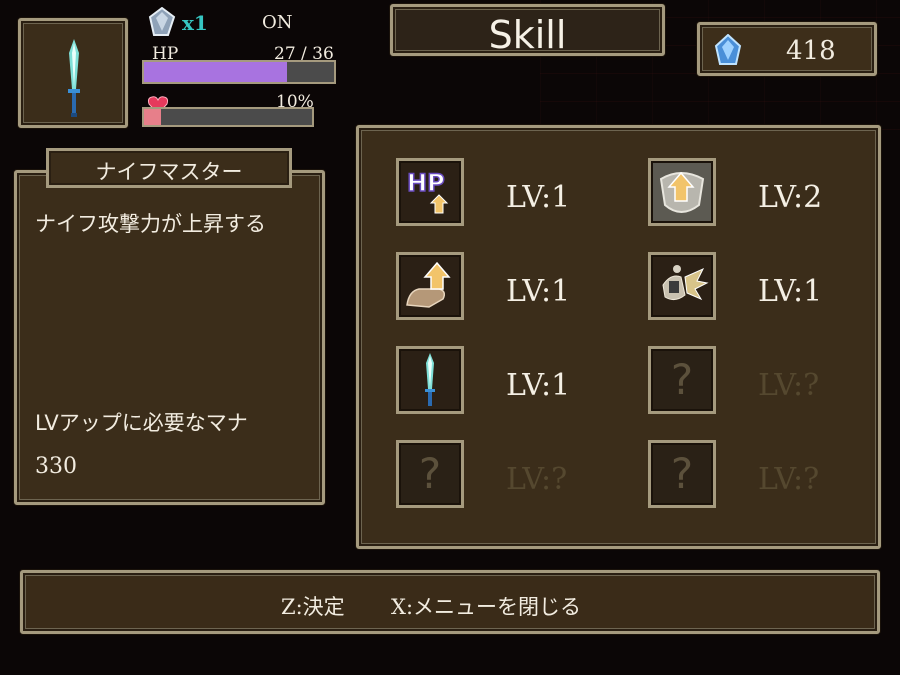 This screenshot has height=675, width=900. I want to click on close-menu-hint: X:メニューを閉じる, so click(486, 607).